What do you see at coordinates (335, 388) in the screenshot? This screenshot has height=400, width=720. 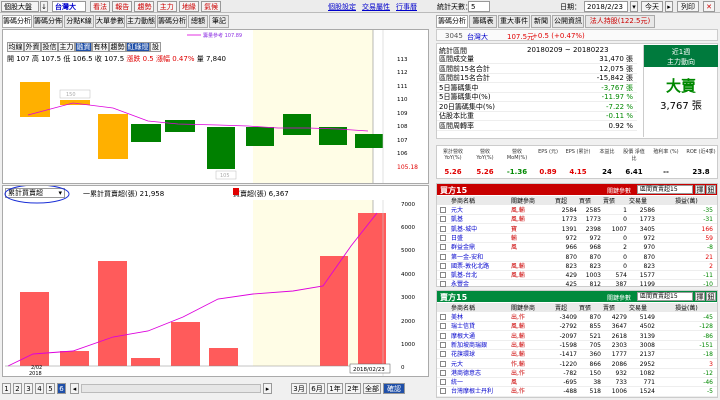 I see `range-1y: 1年` at bounding box center [335, 388].